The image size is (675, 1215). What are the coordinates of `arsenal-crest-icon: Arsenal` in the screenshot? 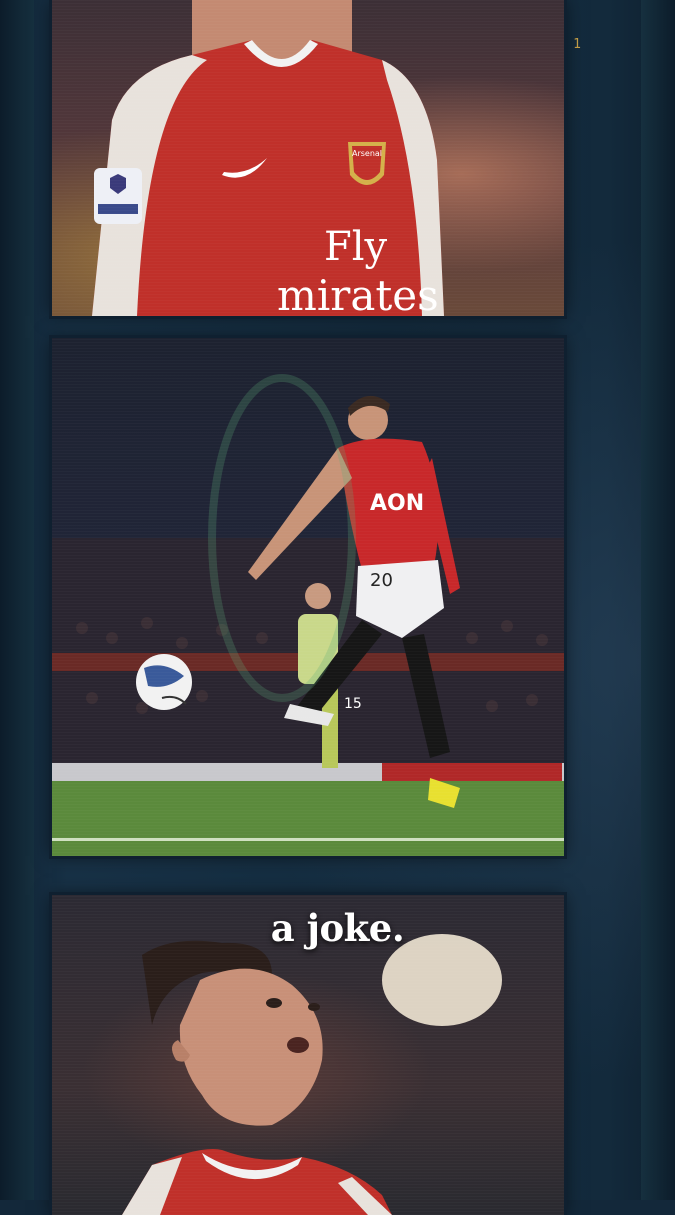 It's located at (367, 163).